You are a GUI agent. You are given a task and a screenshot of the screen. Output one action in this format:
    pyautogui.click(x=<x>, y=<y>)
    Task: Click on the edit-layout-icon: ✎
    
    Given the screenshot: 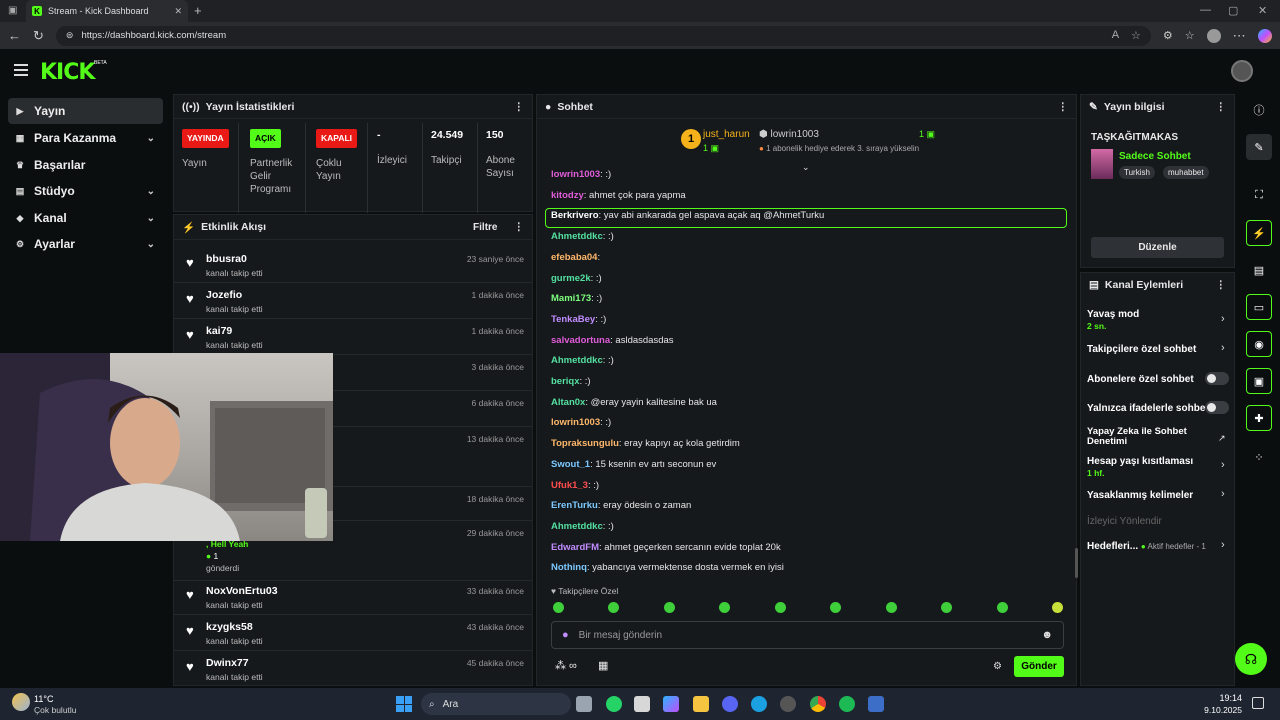 What is the action you would take?
    pyautogui.click(x=1259, y=147)
    